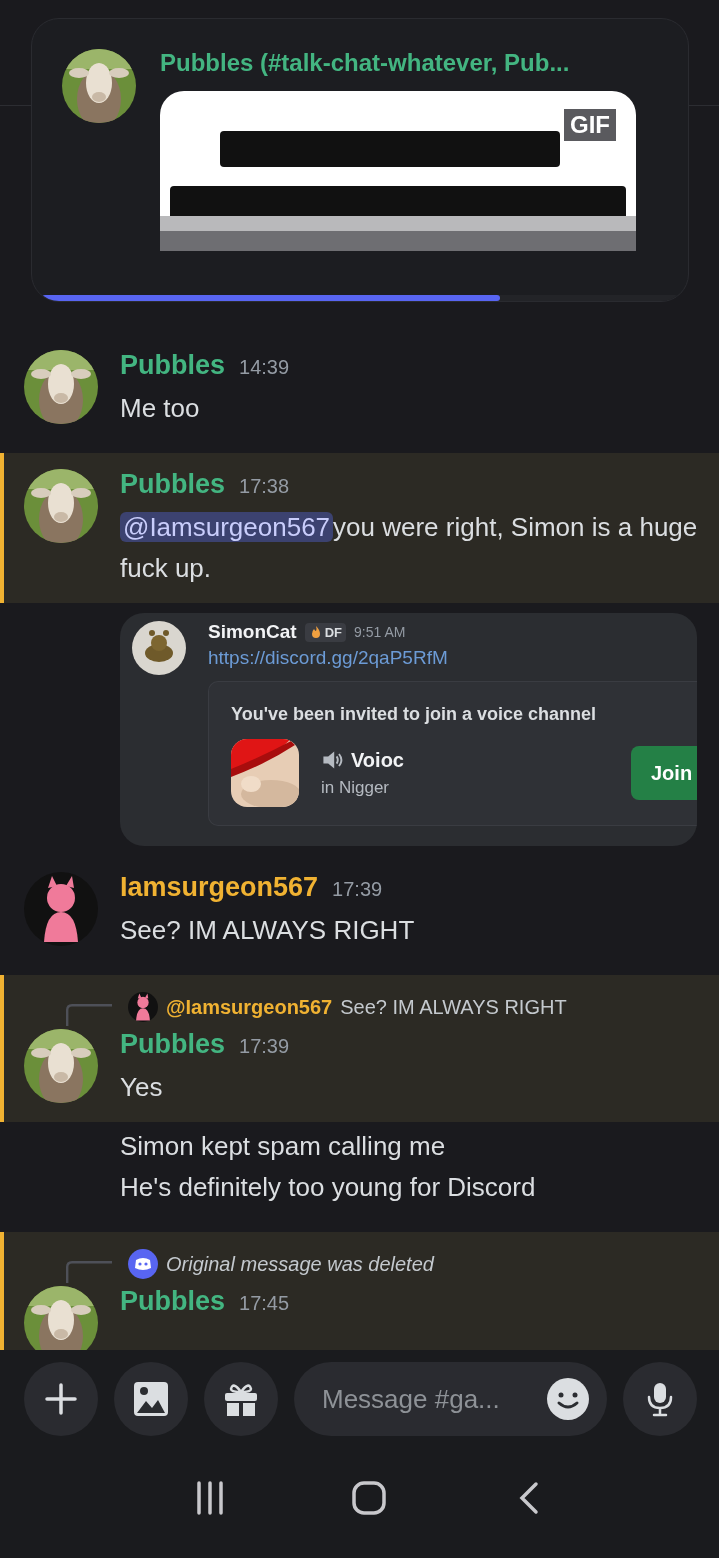 Image resolution: width=719 pixels, height=1558 pixels. I want to click on gif-badge: GIF, so click(590, 125).